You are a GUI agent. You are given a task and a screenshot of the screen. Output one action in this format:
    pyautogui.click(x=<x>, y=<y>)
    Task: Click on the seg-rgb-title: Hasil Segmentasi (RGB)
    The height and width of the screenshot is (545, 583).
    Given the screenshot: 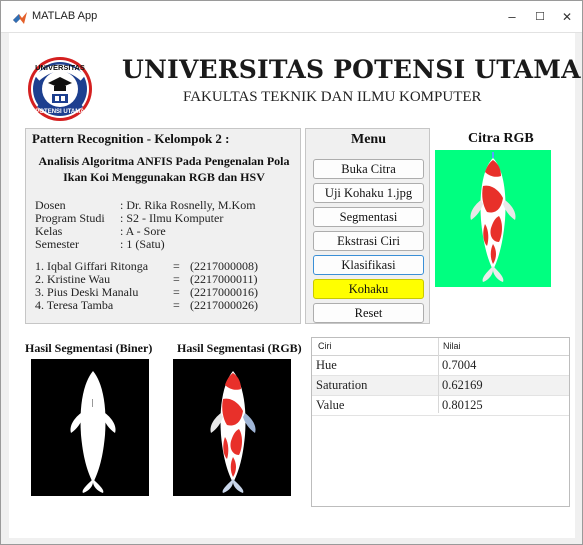 What is the action you would take?
    pyautogui.click(x=239, y=348)
    